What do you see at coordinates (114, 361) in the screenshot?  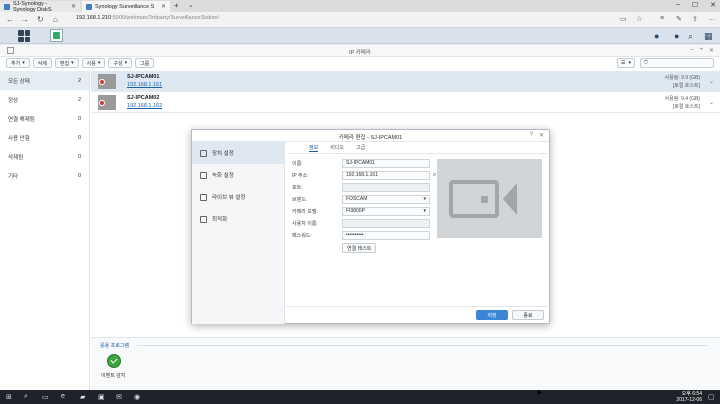 I see `event-detection-icon` at bounding box center [114, 361].